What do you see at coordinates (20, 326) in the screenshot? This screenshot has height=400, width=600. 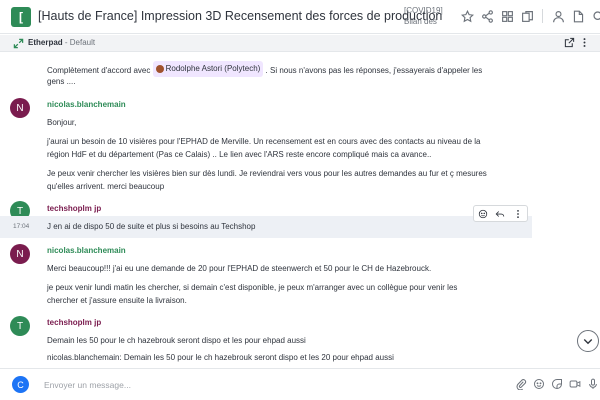 I see `avatar: T` at bounding box center [20, 326].